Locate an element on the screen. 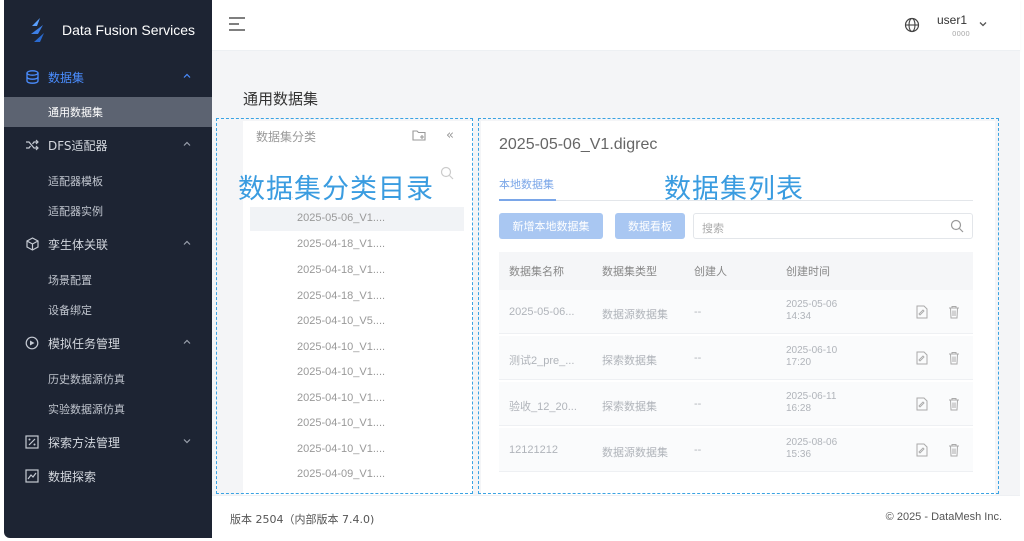 The width and height of the screenshot is (1024, 541). column-header-created-time: 创建时间 is located at coordinates (808, 271).